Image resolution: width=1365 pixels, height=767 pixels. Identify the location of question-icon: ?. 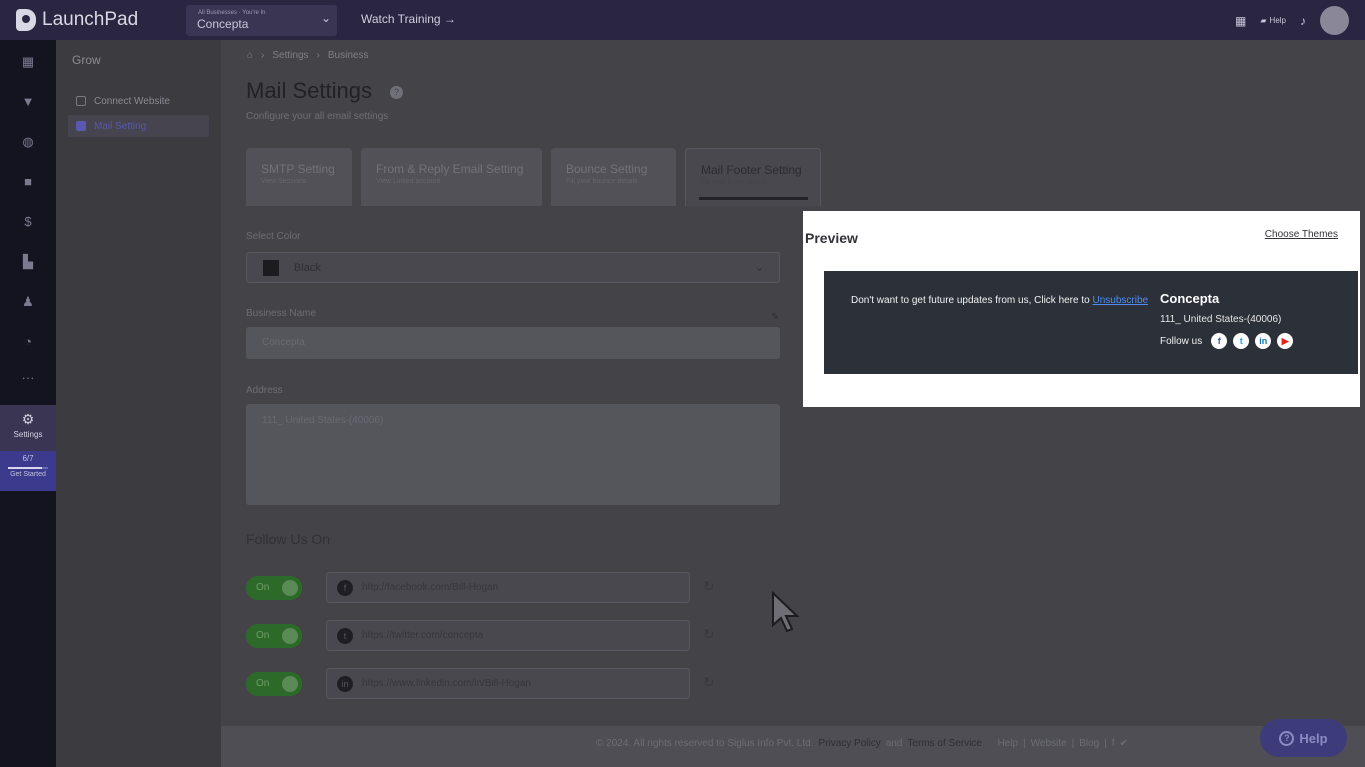
(1287, 738).